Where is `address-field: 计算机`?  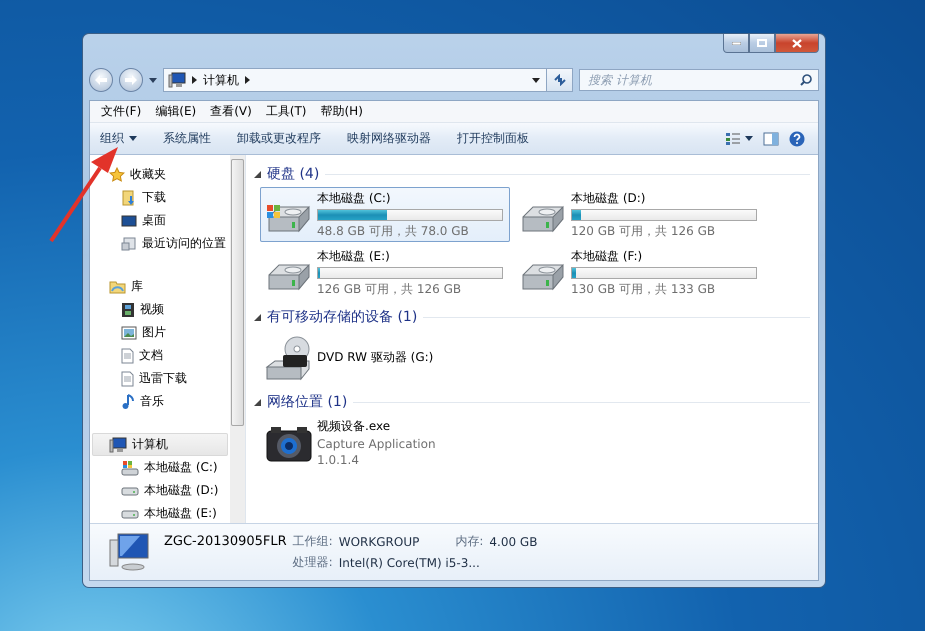
address-field: 计算机 is located at coordinates (368, 80).